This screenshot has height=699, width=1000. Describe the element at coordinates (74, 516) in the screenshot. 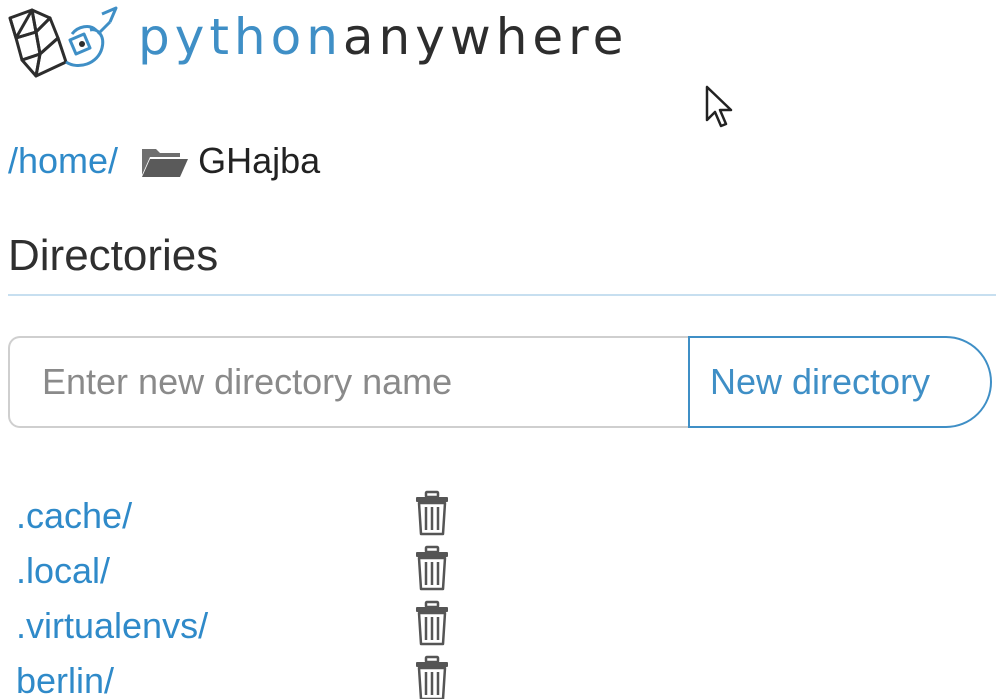

I see `directory-link: .cache/` at that location.